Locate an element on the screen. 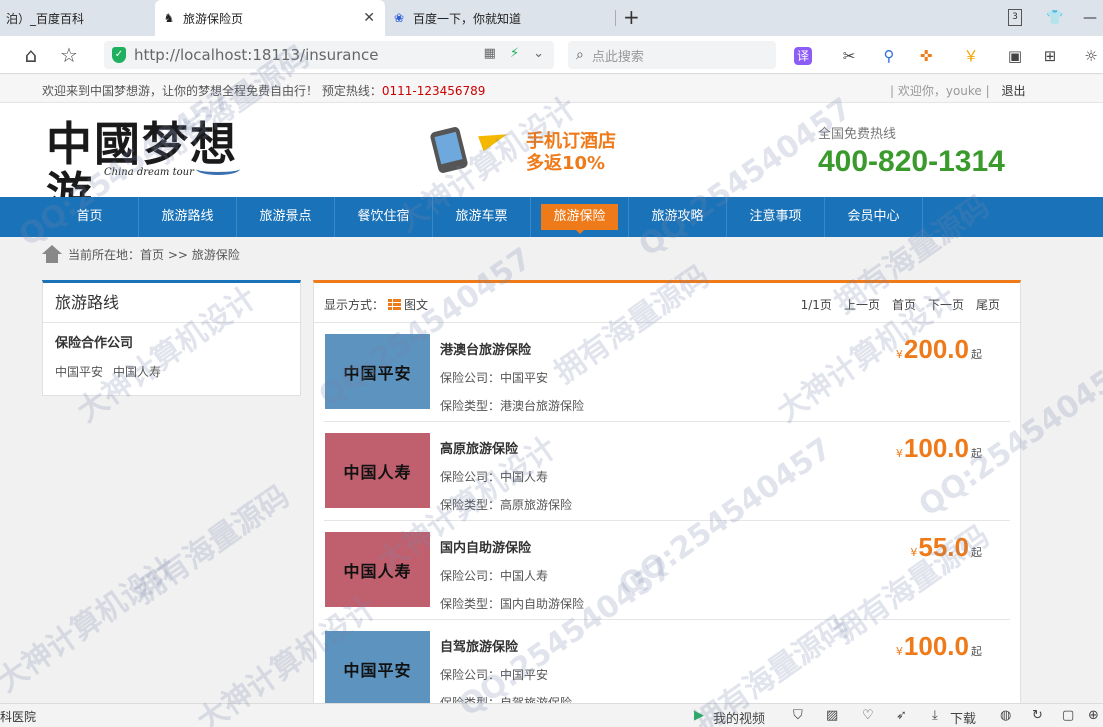  video-play-icon: ▶ is located at coordinates (699, 715).